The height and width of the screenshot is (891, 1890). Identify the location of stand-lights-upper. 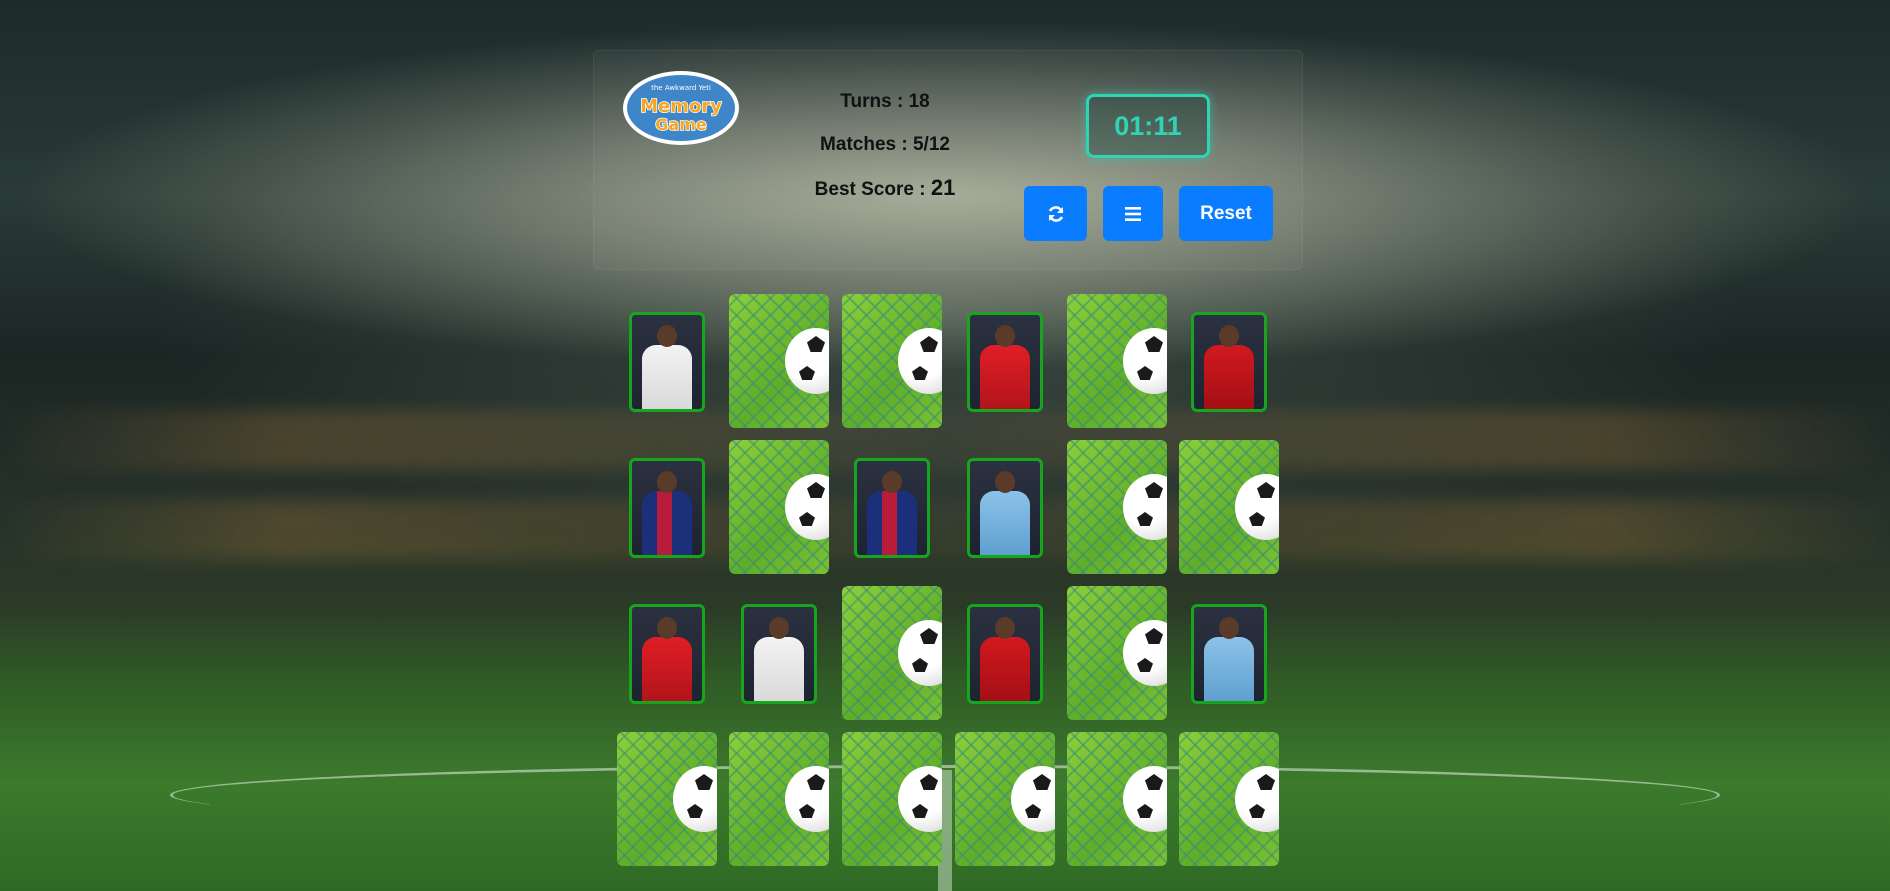
(945, 440).